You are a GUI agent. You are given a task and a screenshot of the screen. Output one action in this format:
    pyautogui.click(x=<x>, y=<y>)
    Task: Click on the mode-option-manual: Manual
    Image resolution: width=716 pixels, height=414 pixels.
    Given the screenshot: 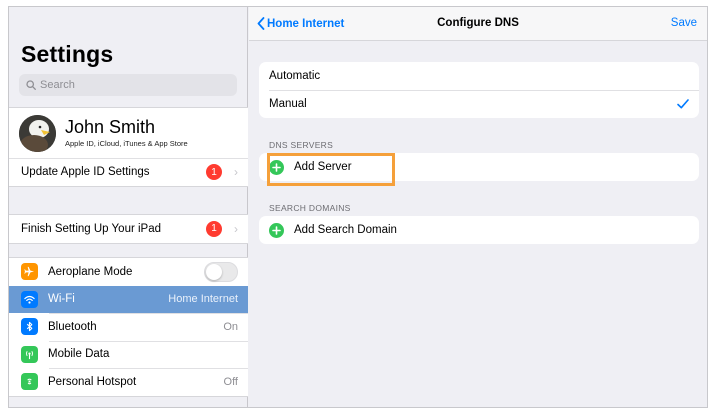 What is the action you would take?
    pyautogui.click(x=479, y=104)
    